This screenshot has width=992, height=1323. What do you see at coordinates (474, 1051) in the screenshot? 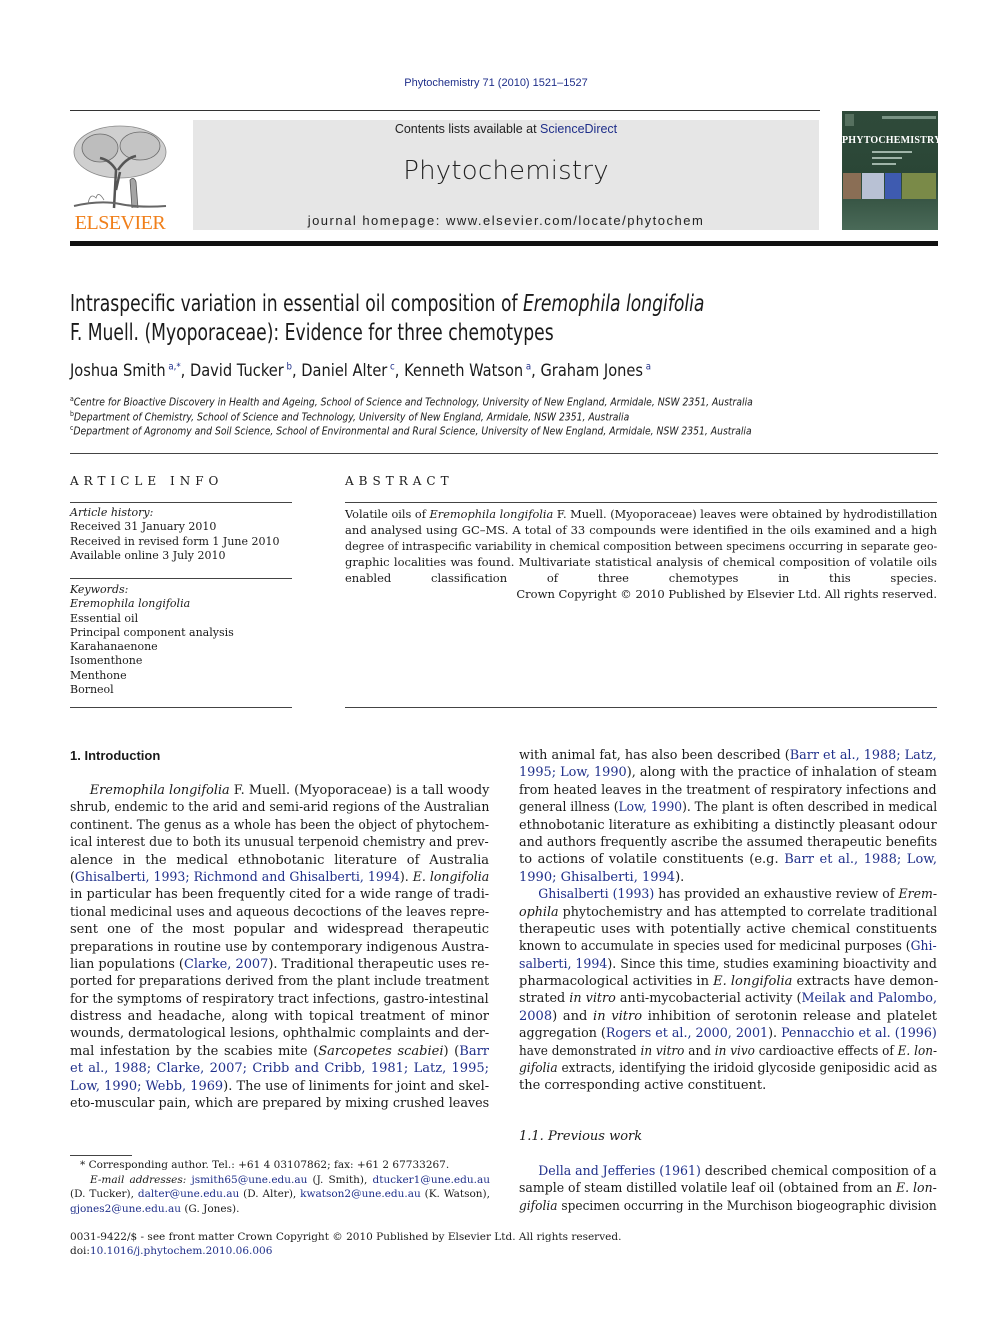
I see `citation-link: Barr` at bounding box center [474, 1051].